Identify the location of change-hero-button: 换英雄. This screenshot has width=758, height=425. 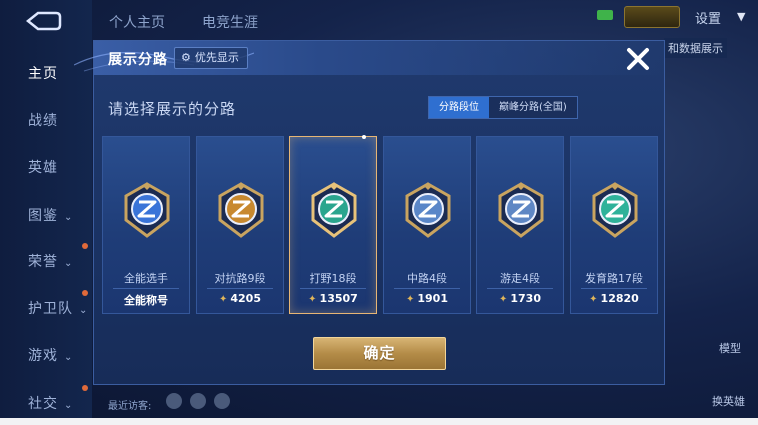
(728, 401).